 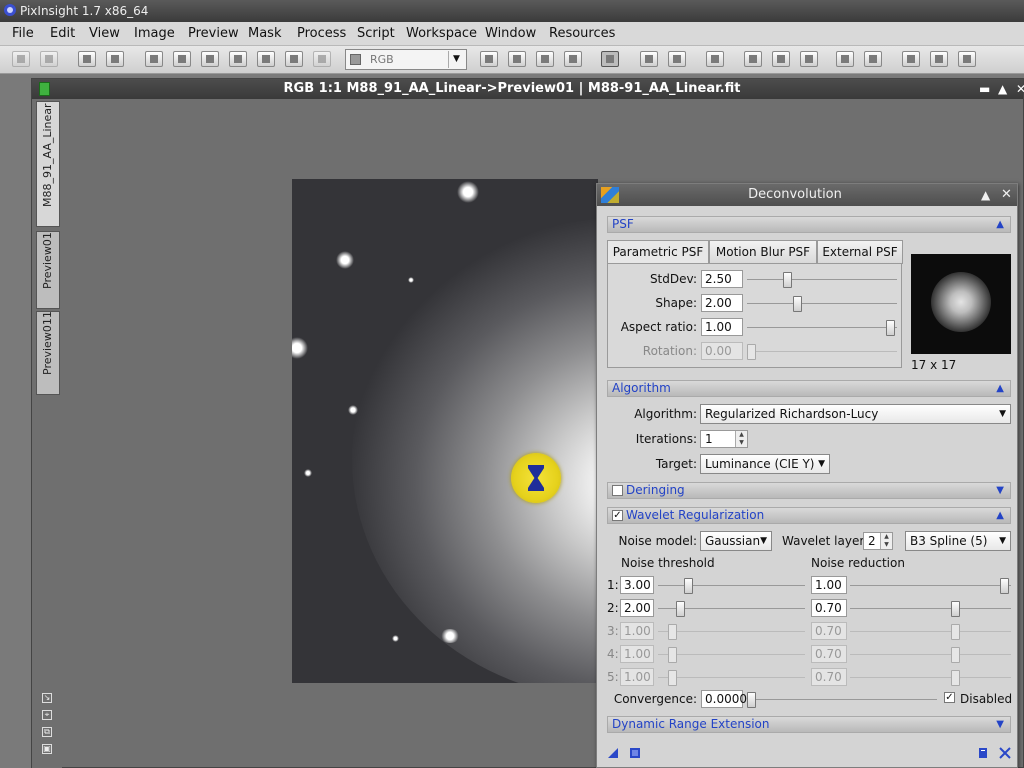 I want to click on view-info-icon: ▣, so click(x=47, y=749).